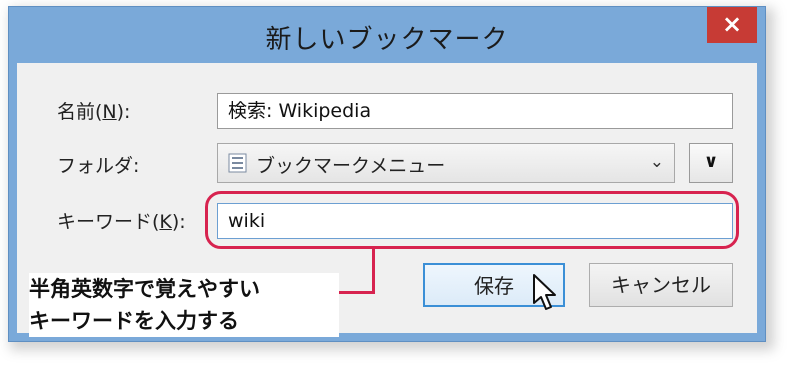  What do you see at coordinates (472, 220) in the screenshot?
I see `keyword-highlight-outline` at bounding box center [472, 220].